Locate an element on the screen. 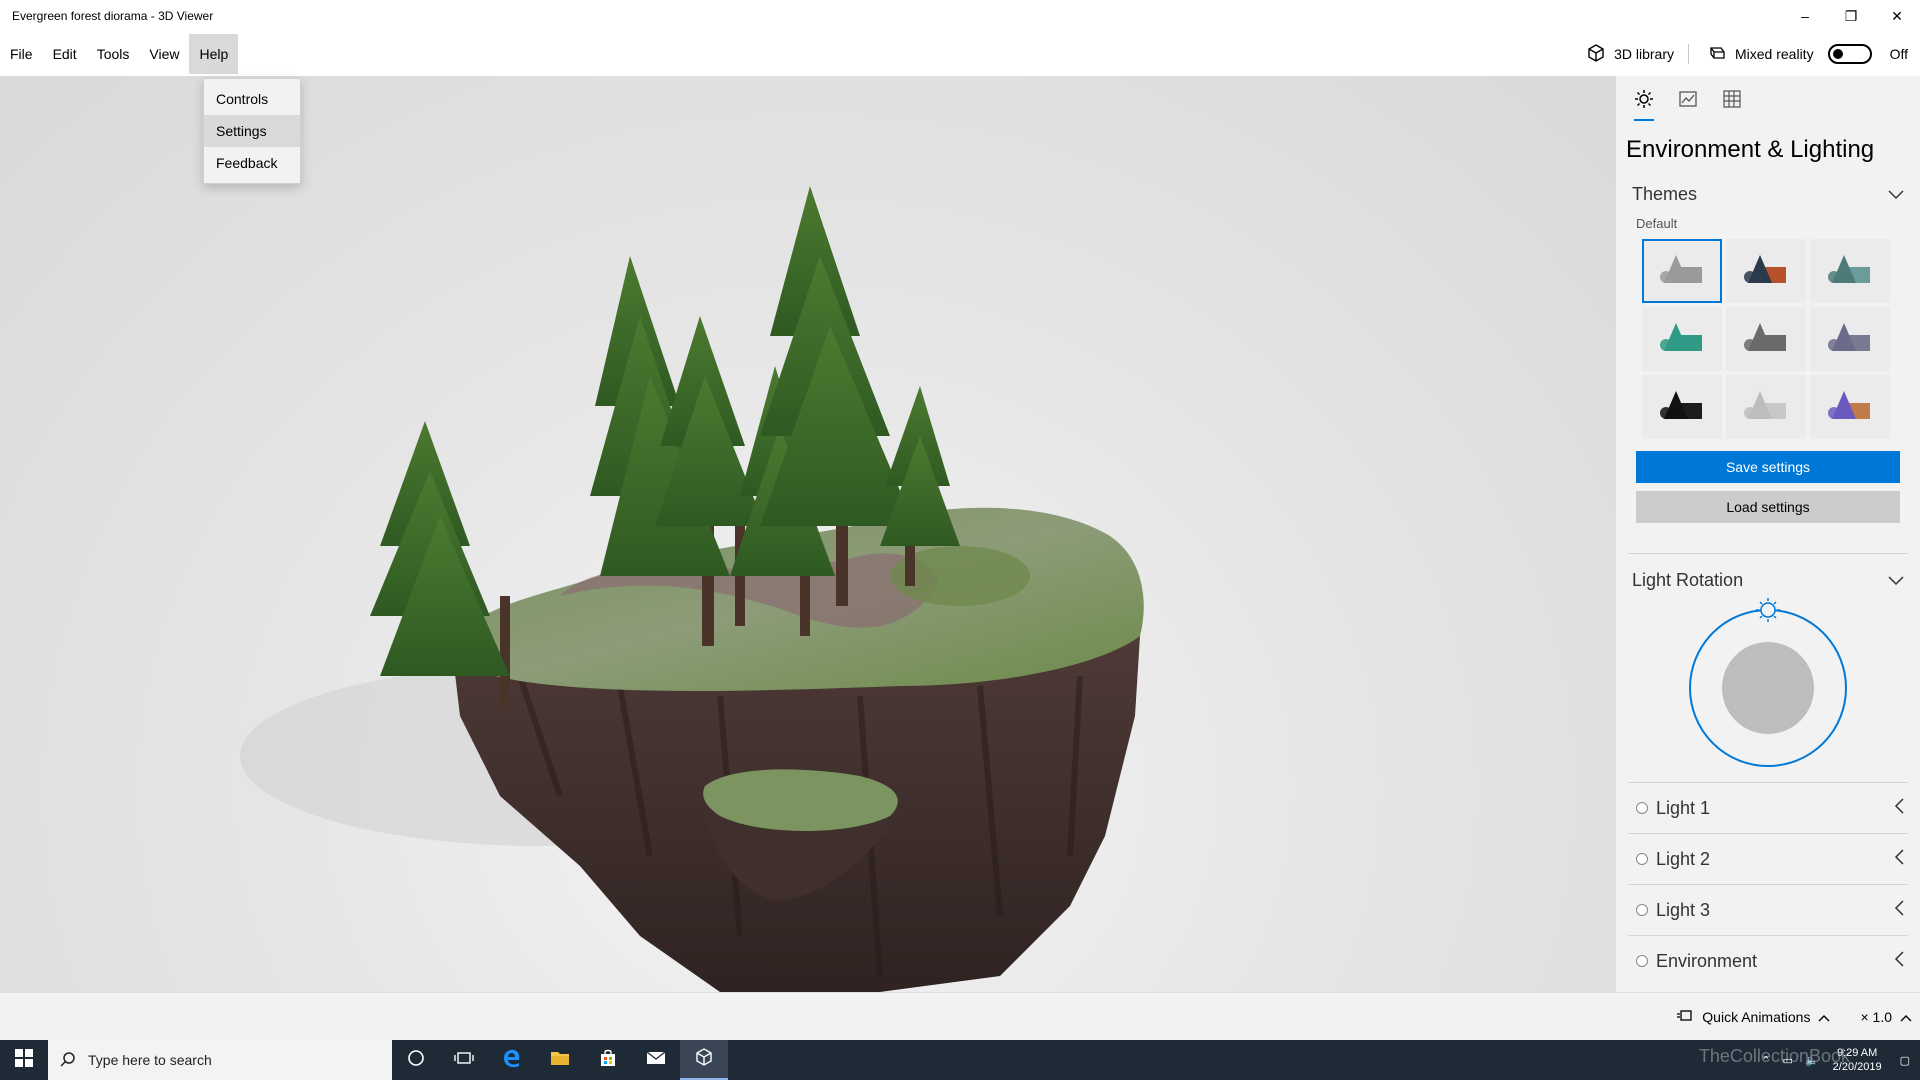 The width and height of the screenshot is (1920, 1080). light-rotation-heading: Light Rotation is located at coordinates (1688, 579).